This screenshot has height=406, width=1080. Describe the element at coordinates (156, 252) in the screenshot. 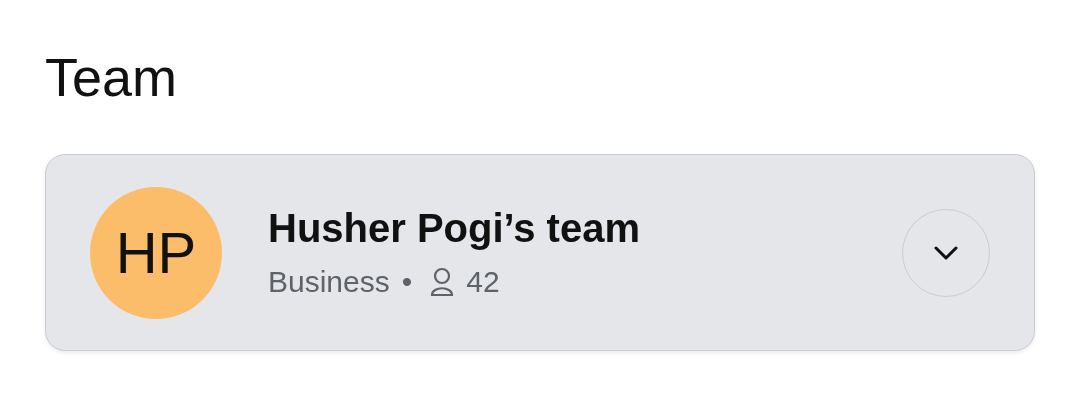

I see `avatar: HP` at that location.